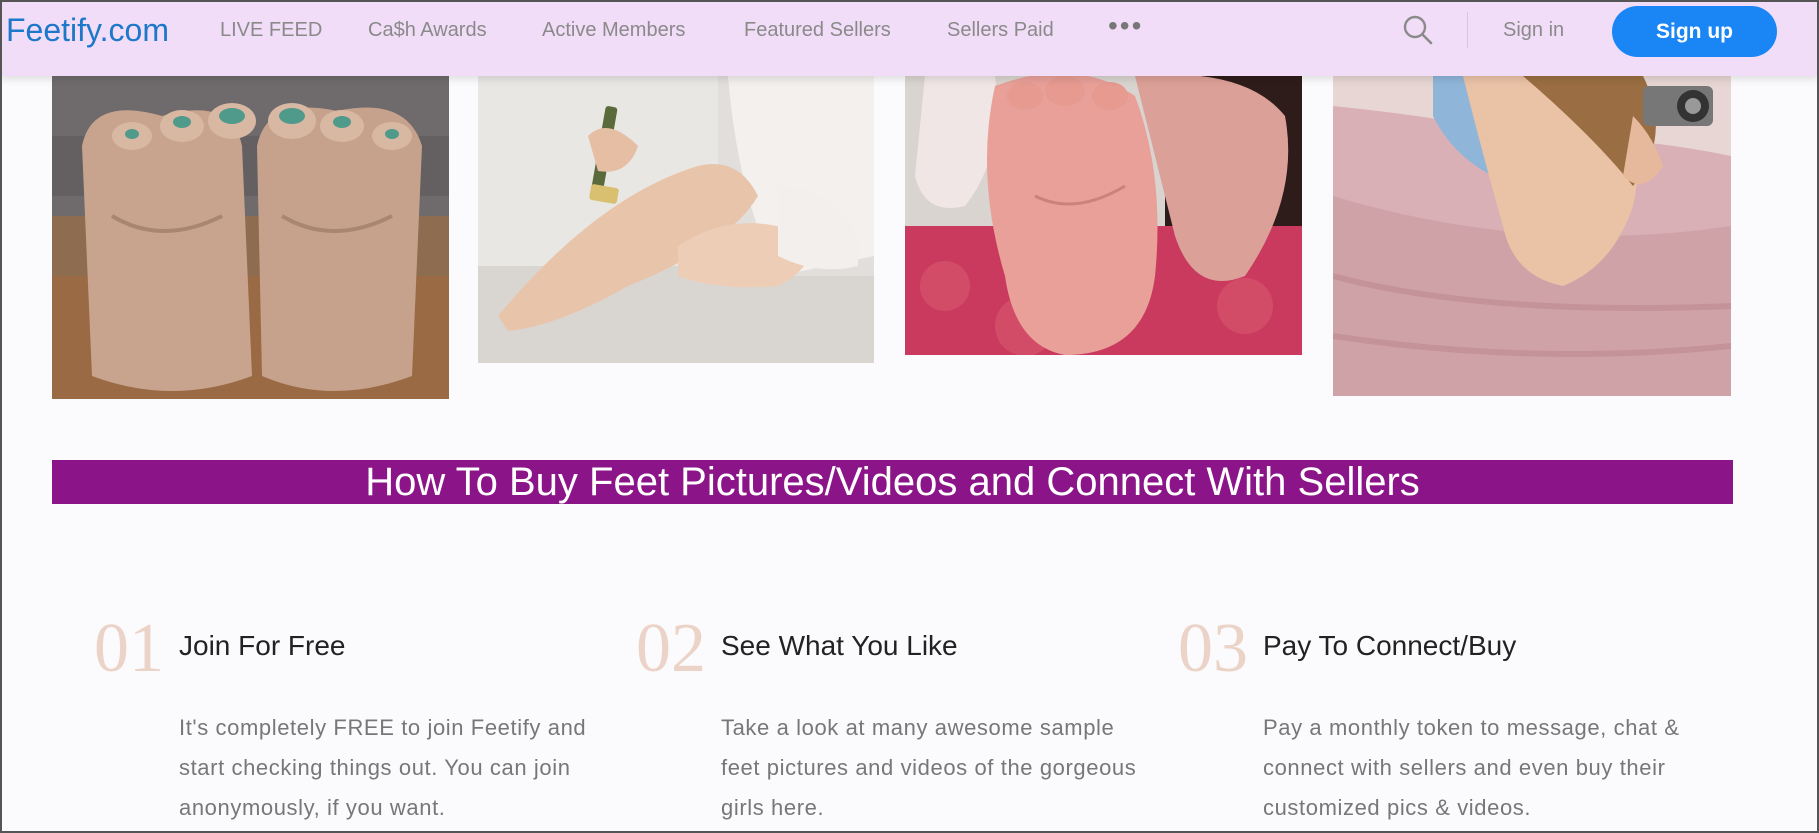 This screenshot has width=1819, height=833. I want to click on sign-in-link: Sign in, so click(1533, 30).